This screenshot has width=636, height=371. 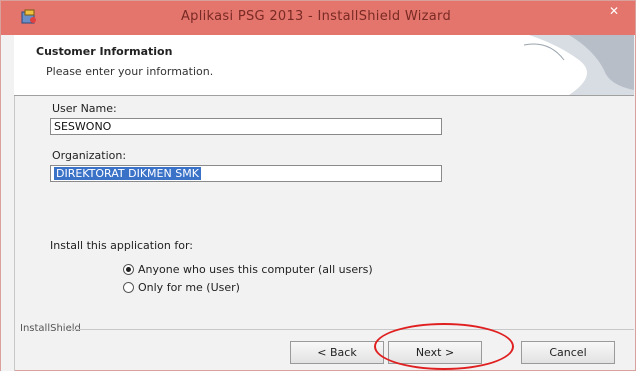 What do you see at coordinates (189, 287) in the screenshot?
I see `radio-only-me-label: Only for me (User)` at bounding box center [189, 287].